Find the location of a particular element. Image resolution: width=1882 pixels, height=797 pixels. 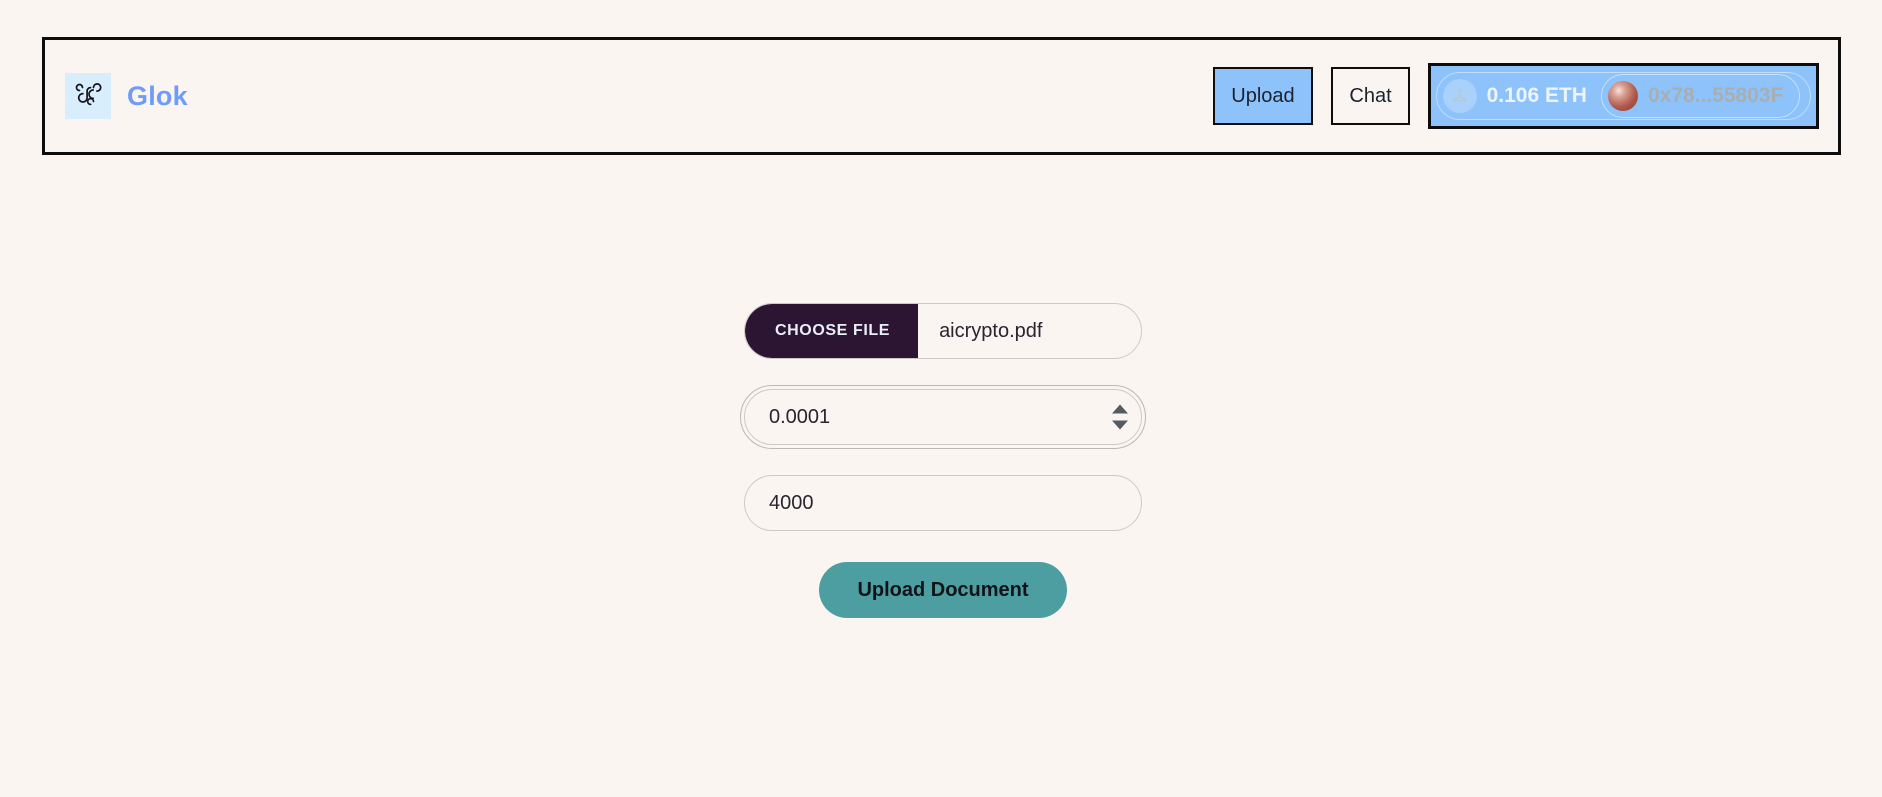

price-input-wrap is located at coordinates (943, 417).